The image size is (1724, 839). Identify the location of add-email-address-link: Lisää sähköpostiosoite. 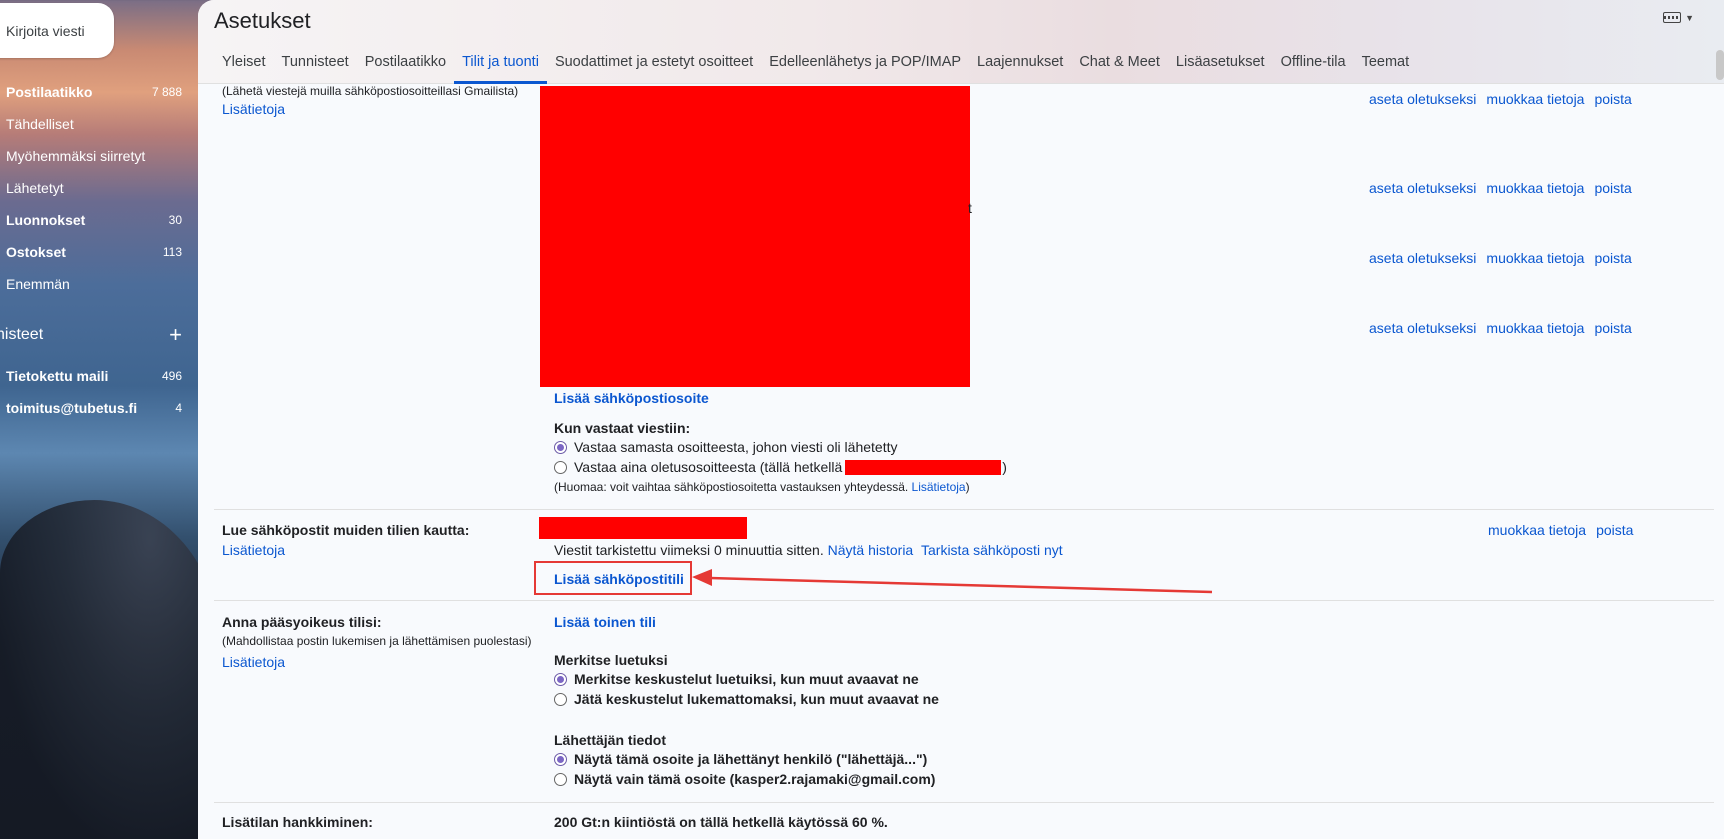
(631, 398).